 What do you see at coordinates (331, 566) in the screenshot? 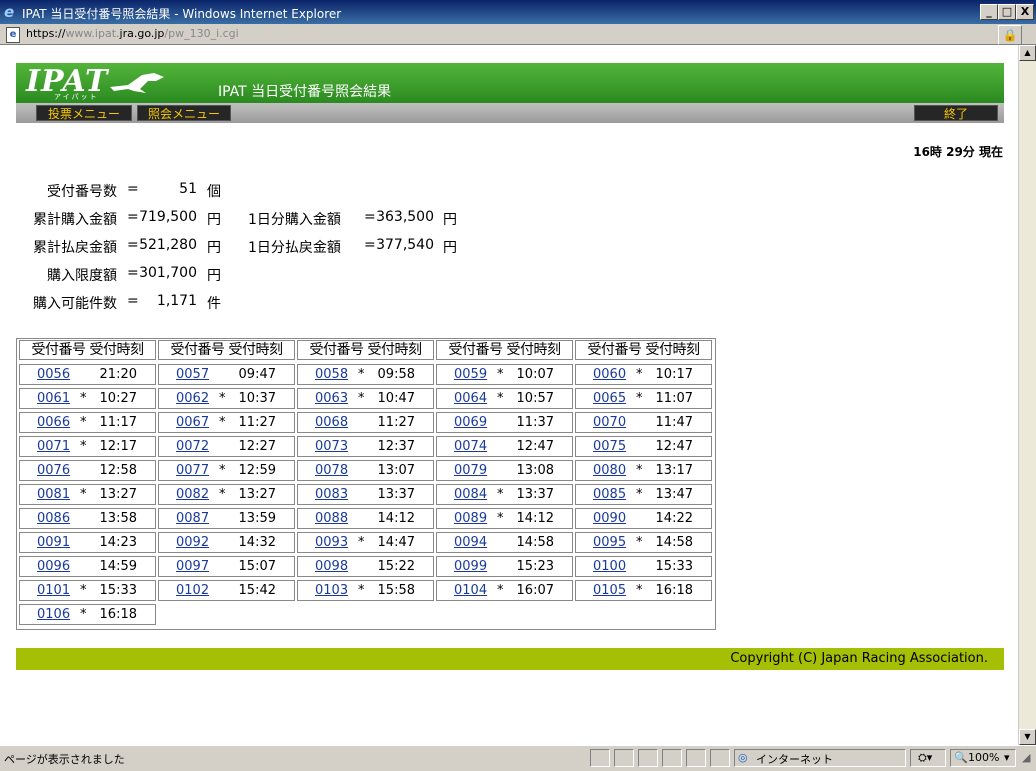
I see `receipt-number-link: 0098` at bounding box center [331, 566].